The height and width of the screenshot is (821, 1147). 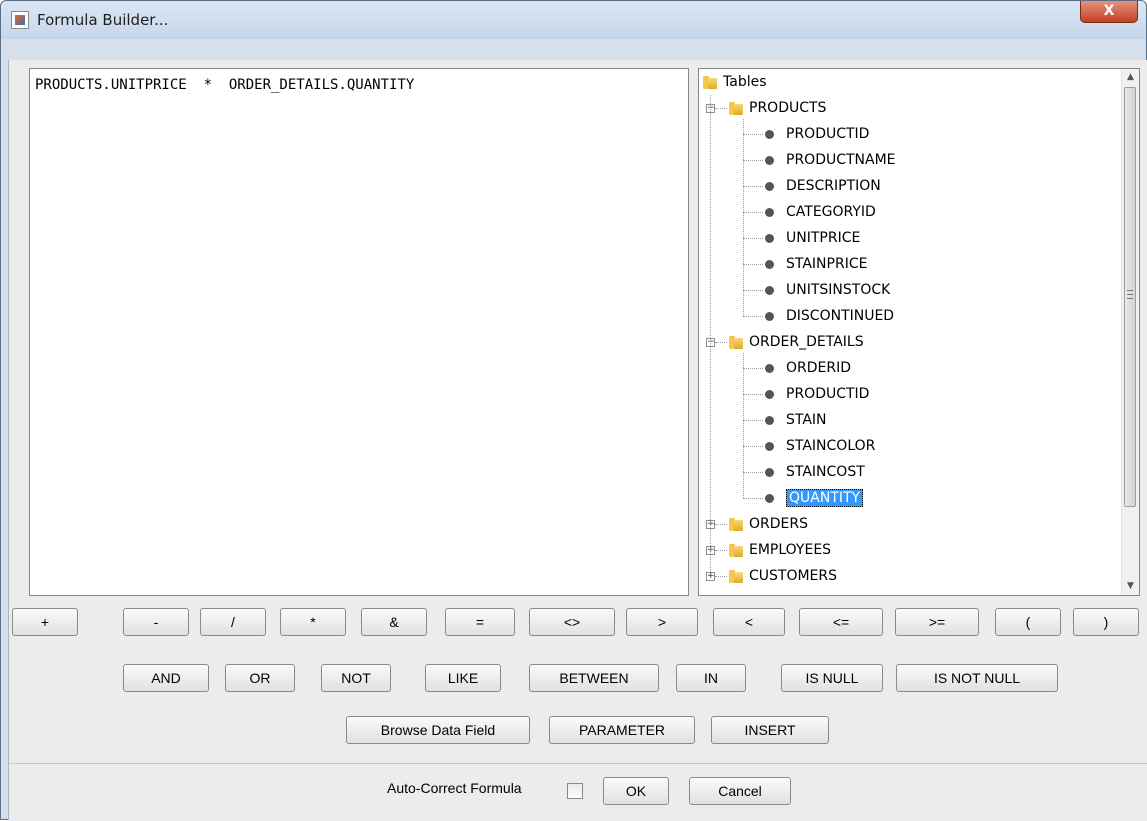 I want to click on scroll-down-arrow-icon: ▼, so click(x=1130, y=586).